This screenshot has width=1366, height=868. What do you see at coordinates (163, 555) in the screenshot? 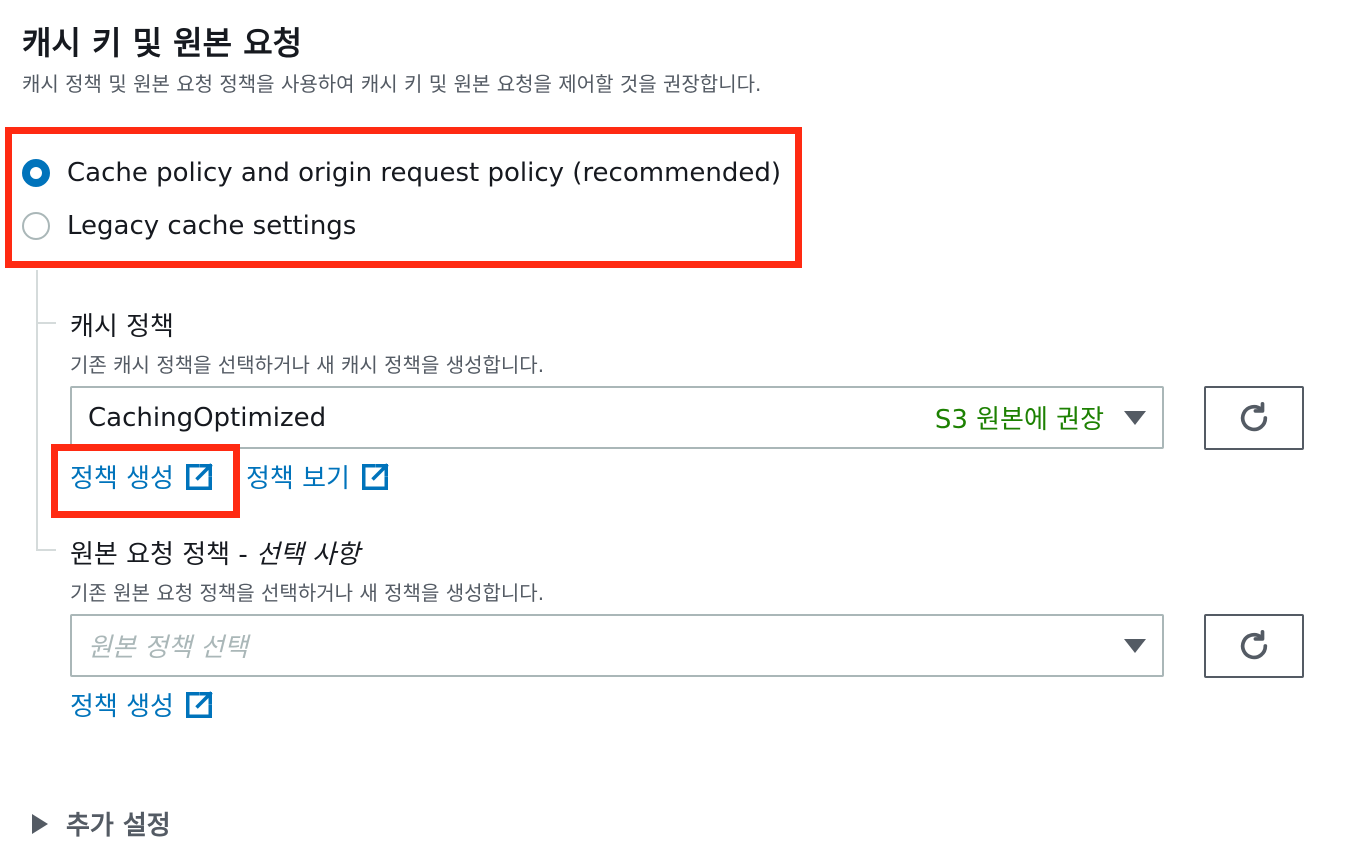
I see `label-text: 원본 요청 정책 -` at bounding box center [163, 555].